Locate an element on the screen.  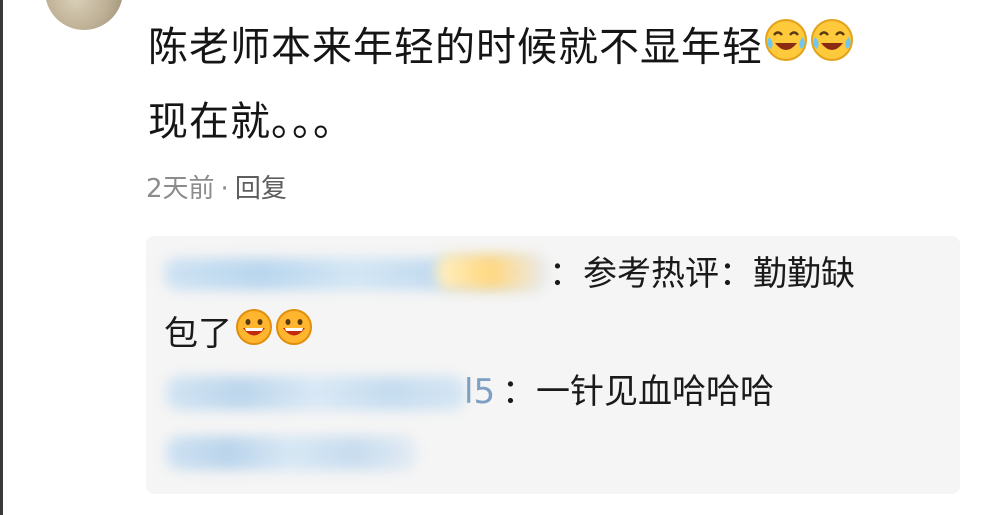
reply-text-continued: 包了 is located at coordinates (239, 334).